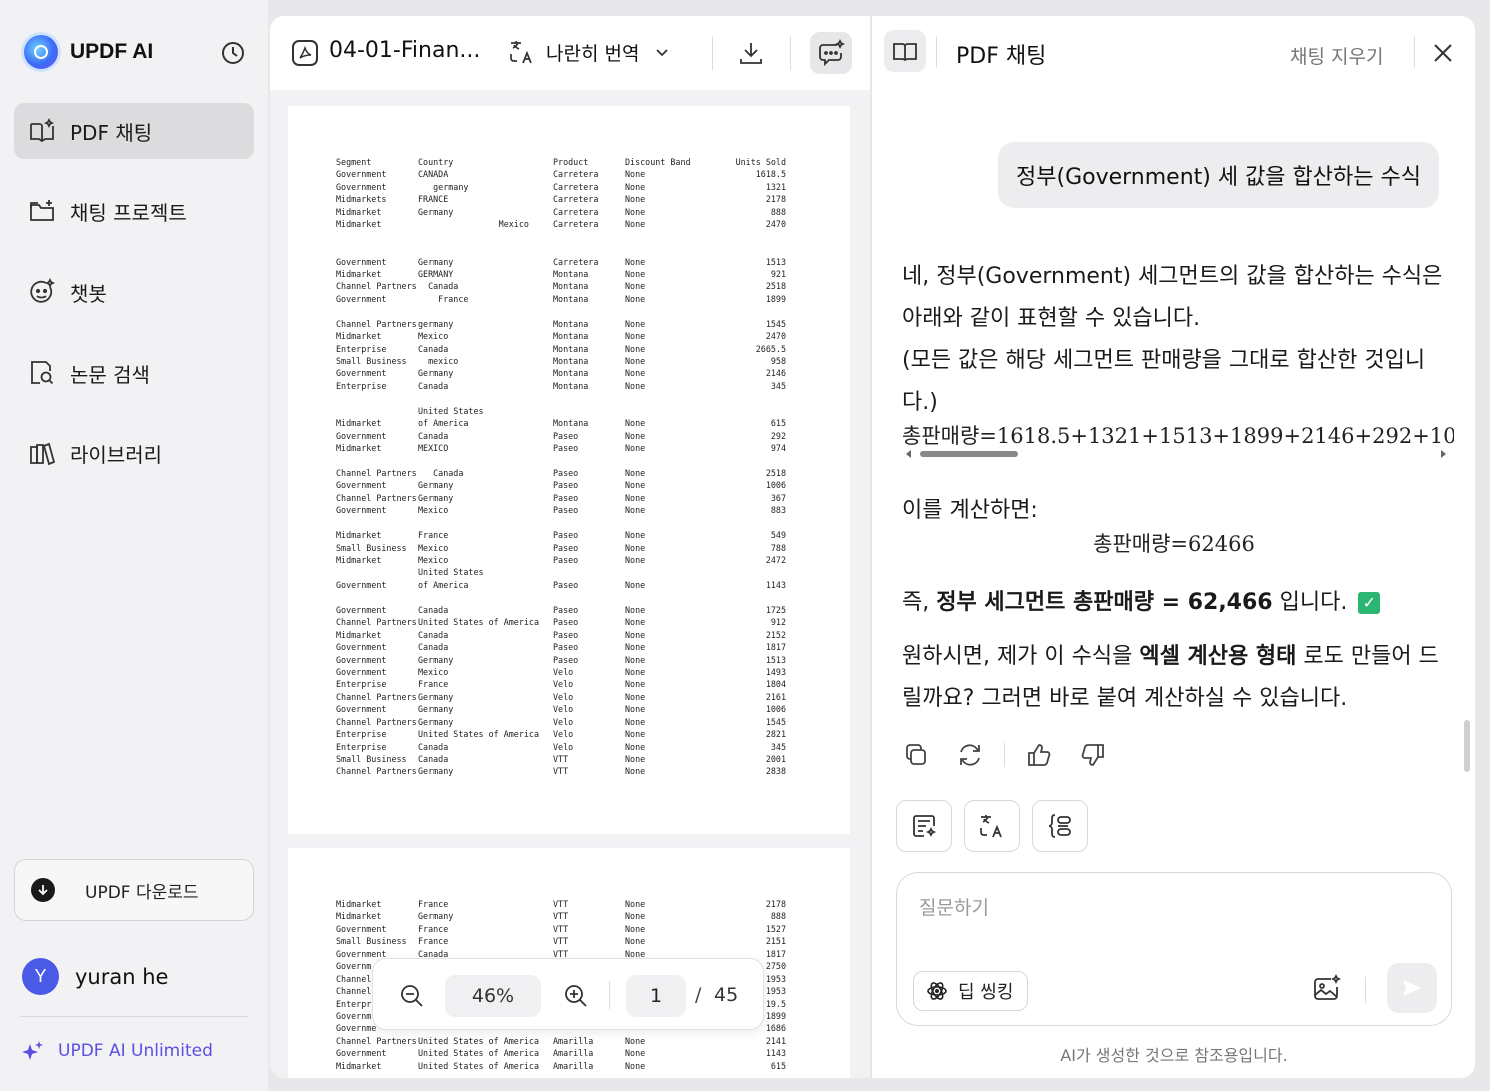  What do you see at coordinates (576, 996) in the screenshot?
I see `zoom-in-icon` at bounding box center [576, 996].